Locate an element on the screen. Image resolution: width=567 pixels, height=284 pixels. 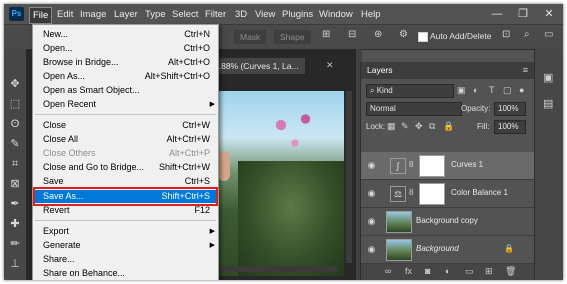
color-balance-adjustment-icon: ⚖ is located at coordinates (398, 194).